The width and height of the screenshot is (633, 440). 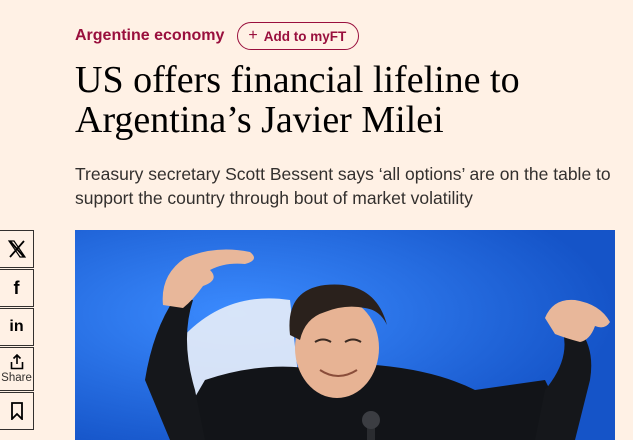 I want to click on share-rail: f in Share, so click(x=17, y=330).